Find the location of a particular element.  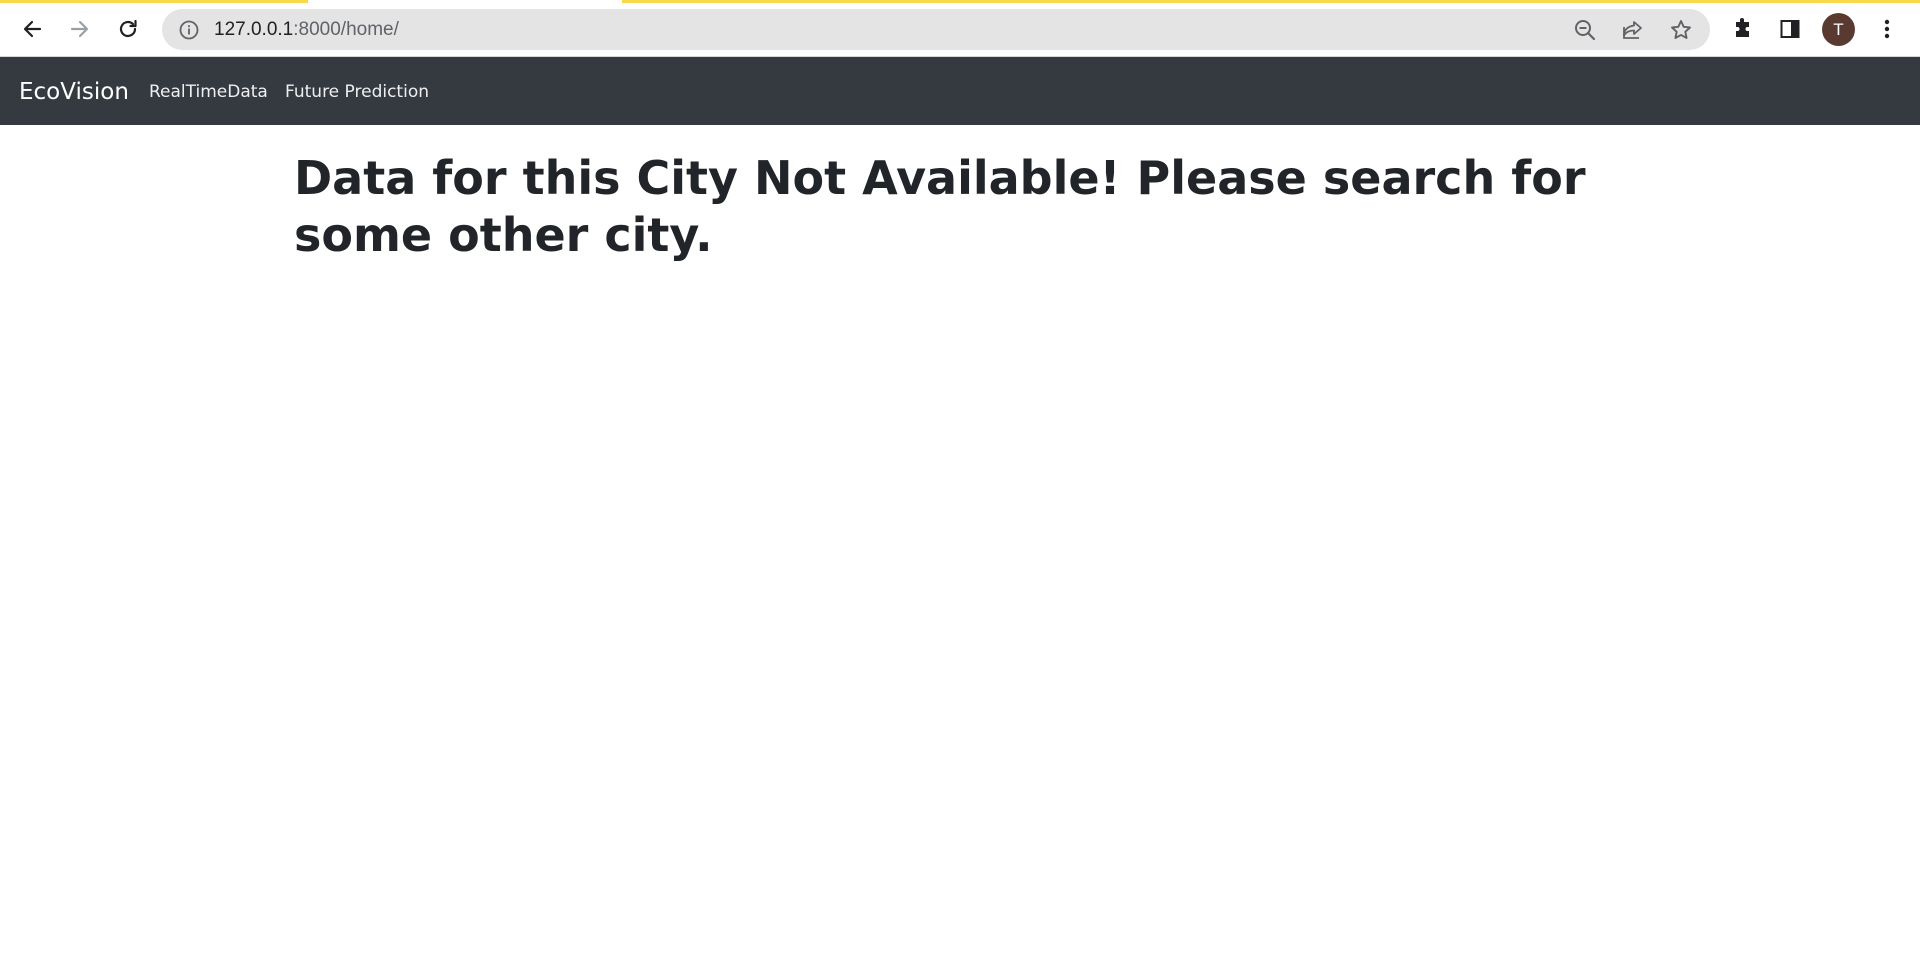

avatar: T is located at coordinates (1838, 29).